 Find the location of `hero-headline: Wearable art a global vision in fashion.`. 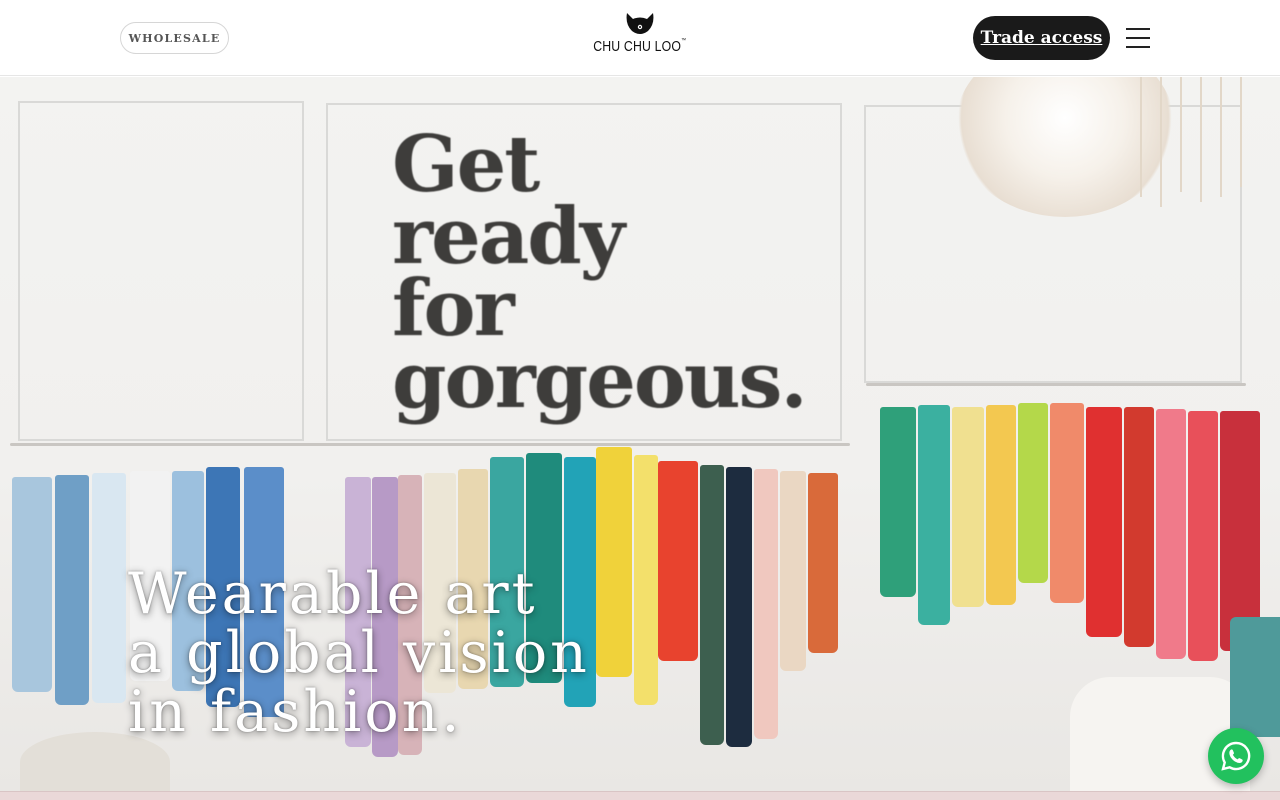

hero-headline: Wearable art a global vision in fashion. is located at coordinates (359, 653).